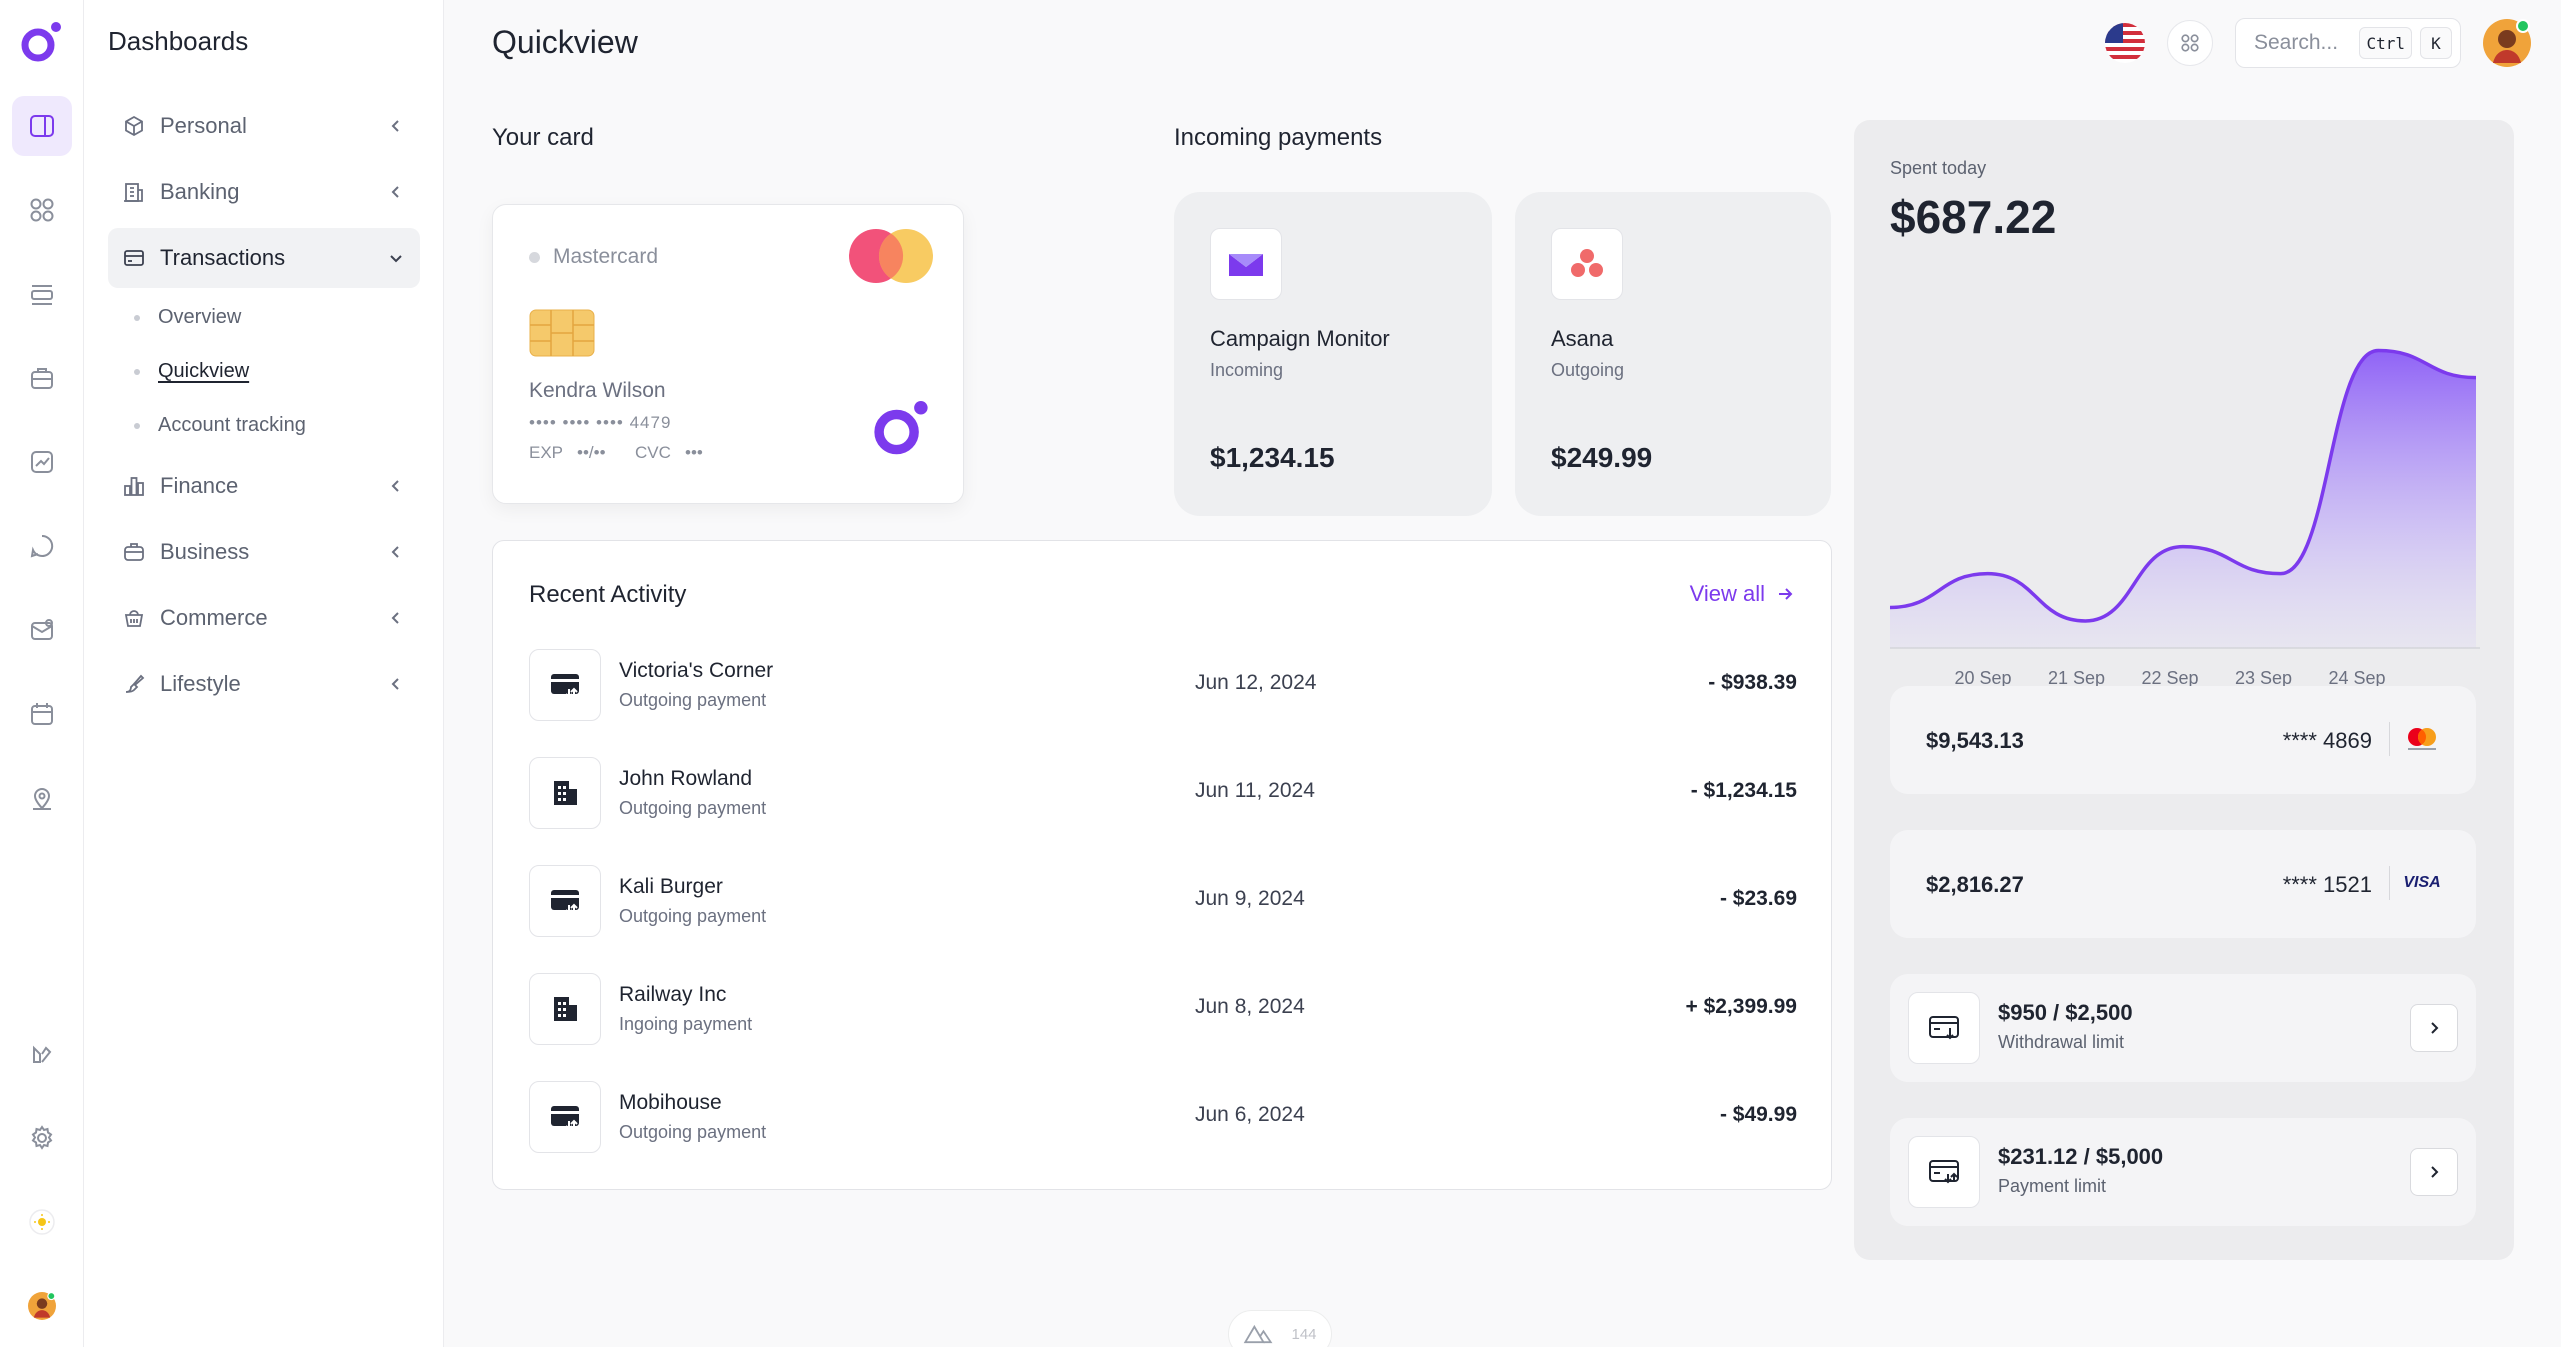 This screenshot has width=2561, height=1347. Describe the element at coordinates (696, 670) in the screenshot. I see `activity-name: Victoria's Corner` at that location.